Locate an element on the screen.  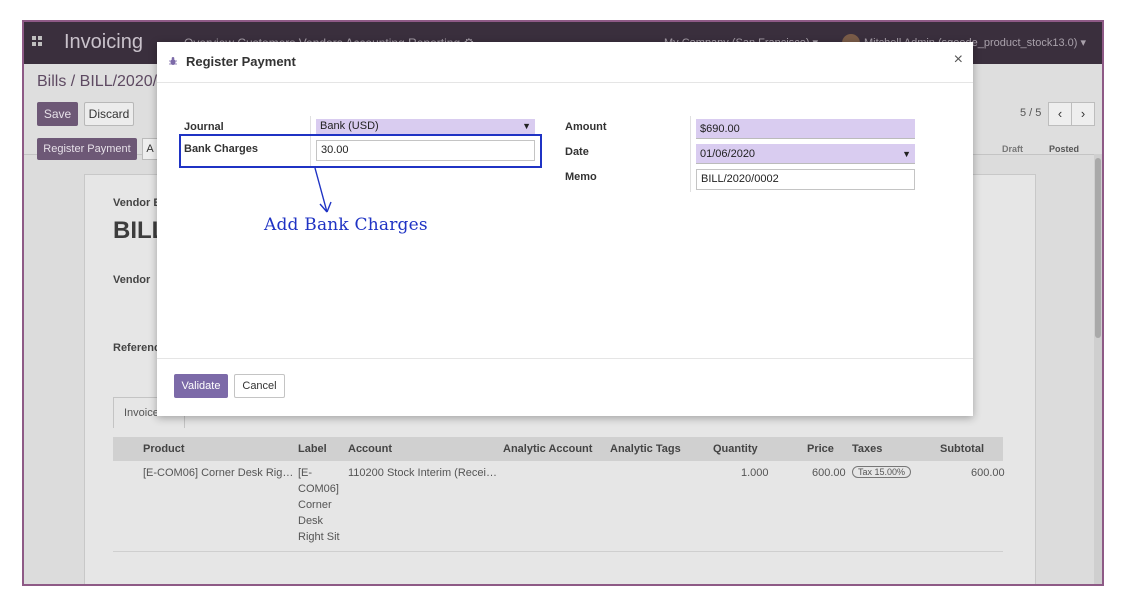
status-draft: Draft is located at coordinates (1012, 149).